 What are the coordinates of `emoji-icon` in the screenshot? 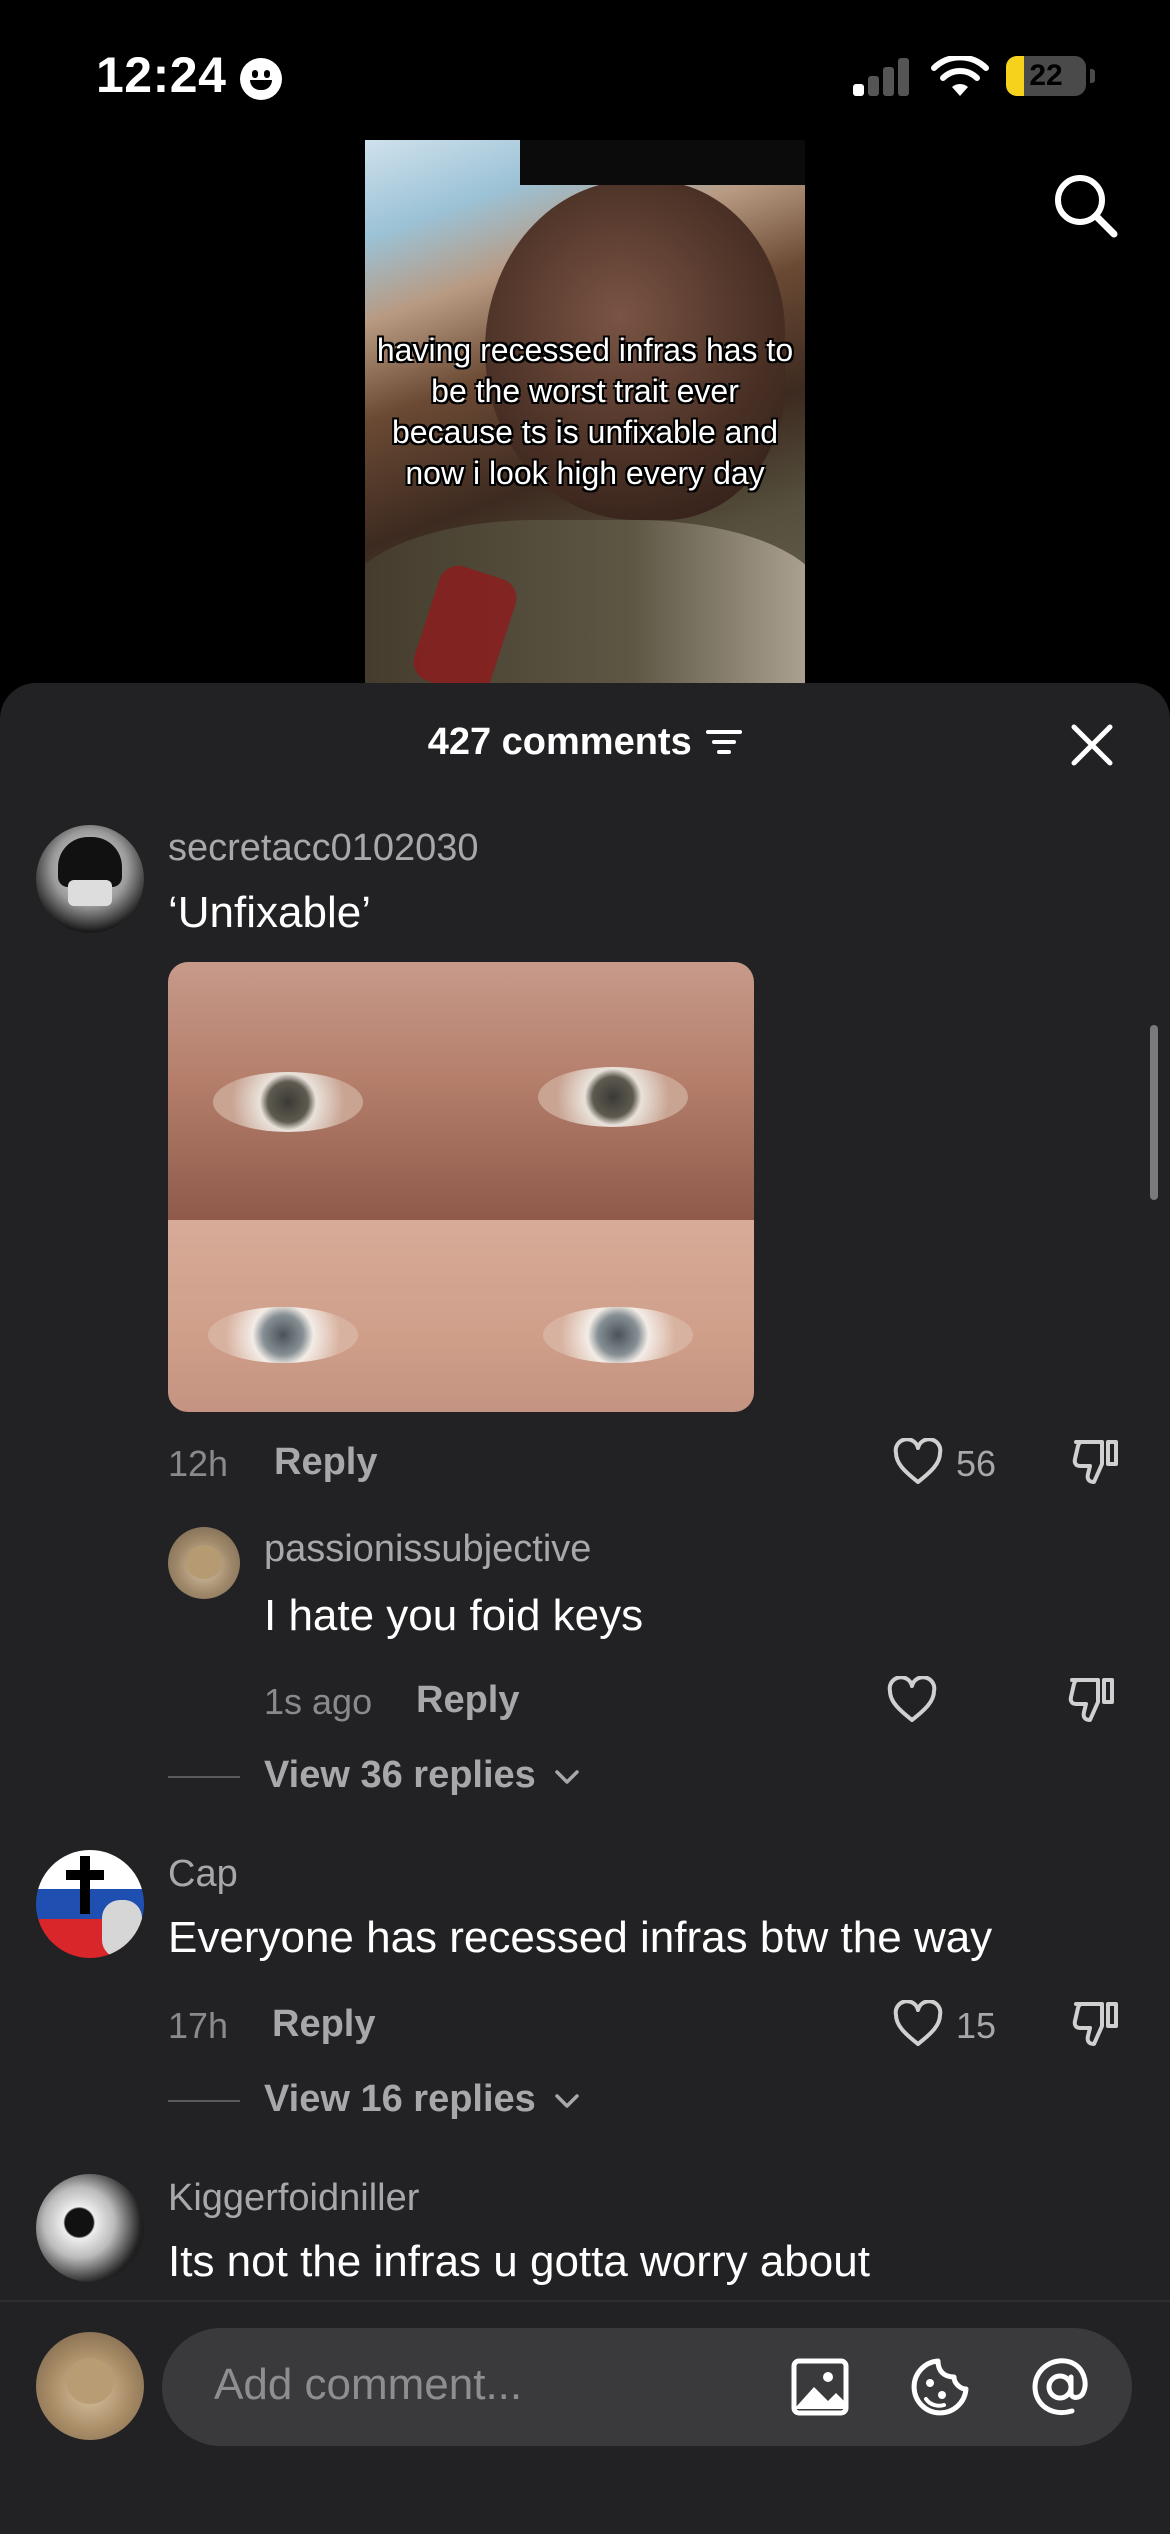 It's located at (940, 2387).